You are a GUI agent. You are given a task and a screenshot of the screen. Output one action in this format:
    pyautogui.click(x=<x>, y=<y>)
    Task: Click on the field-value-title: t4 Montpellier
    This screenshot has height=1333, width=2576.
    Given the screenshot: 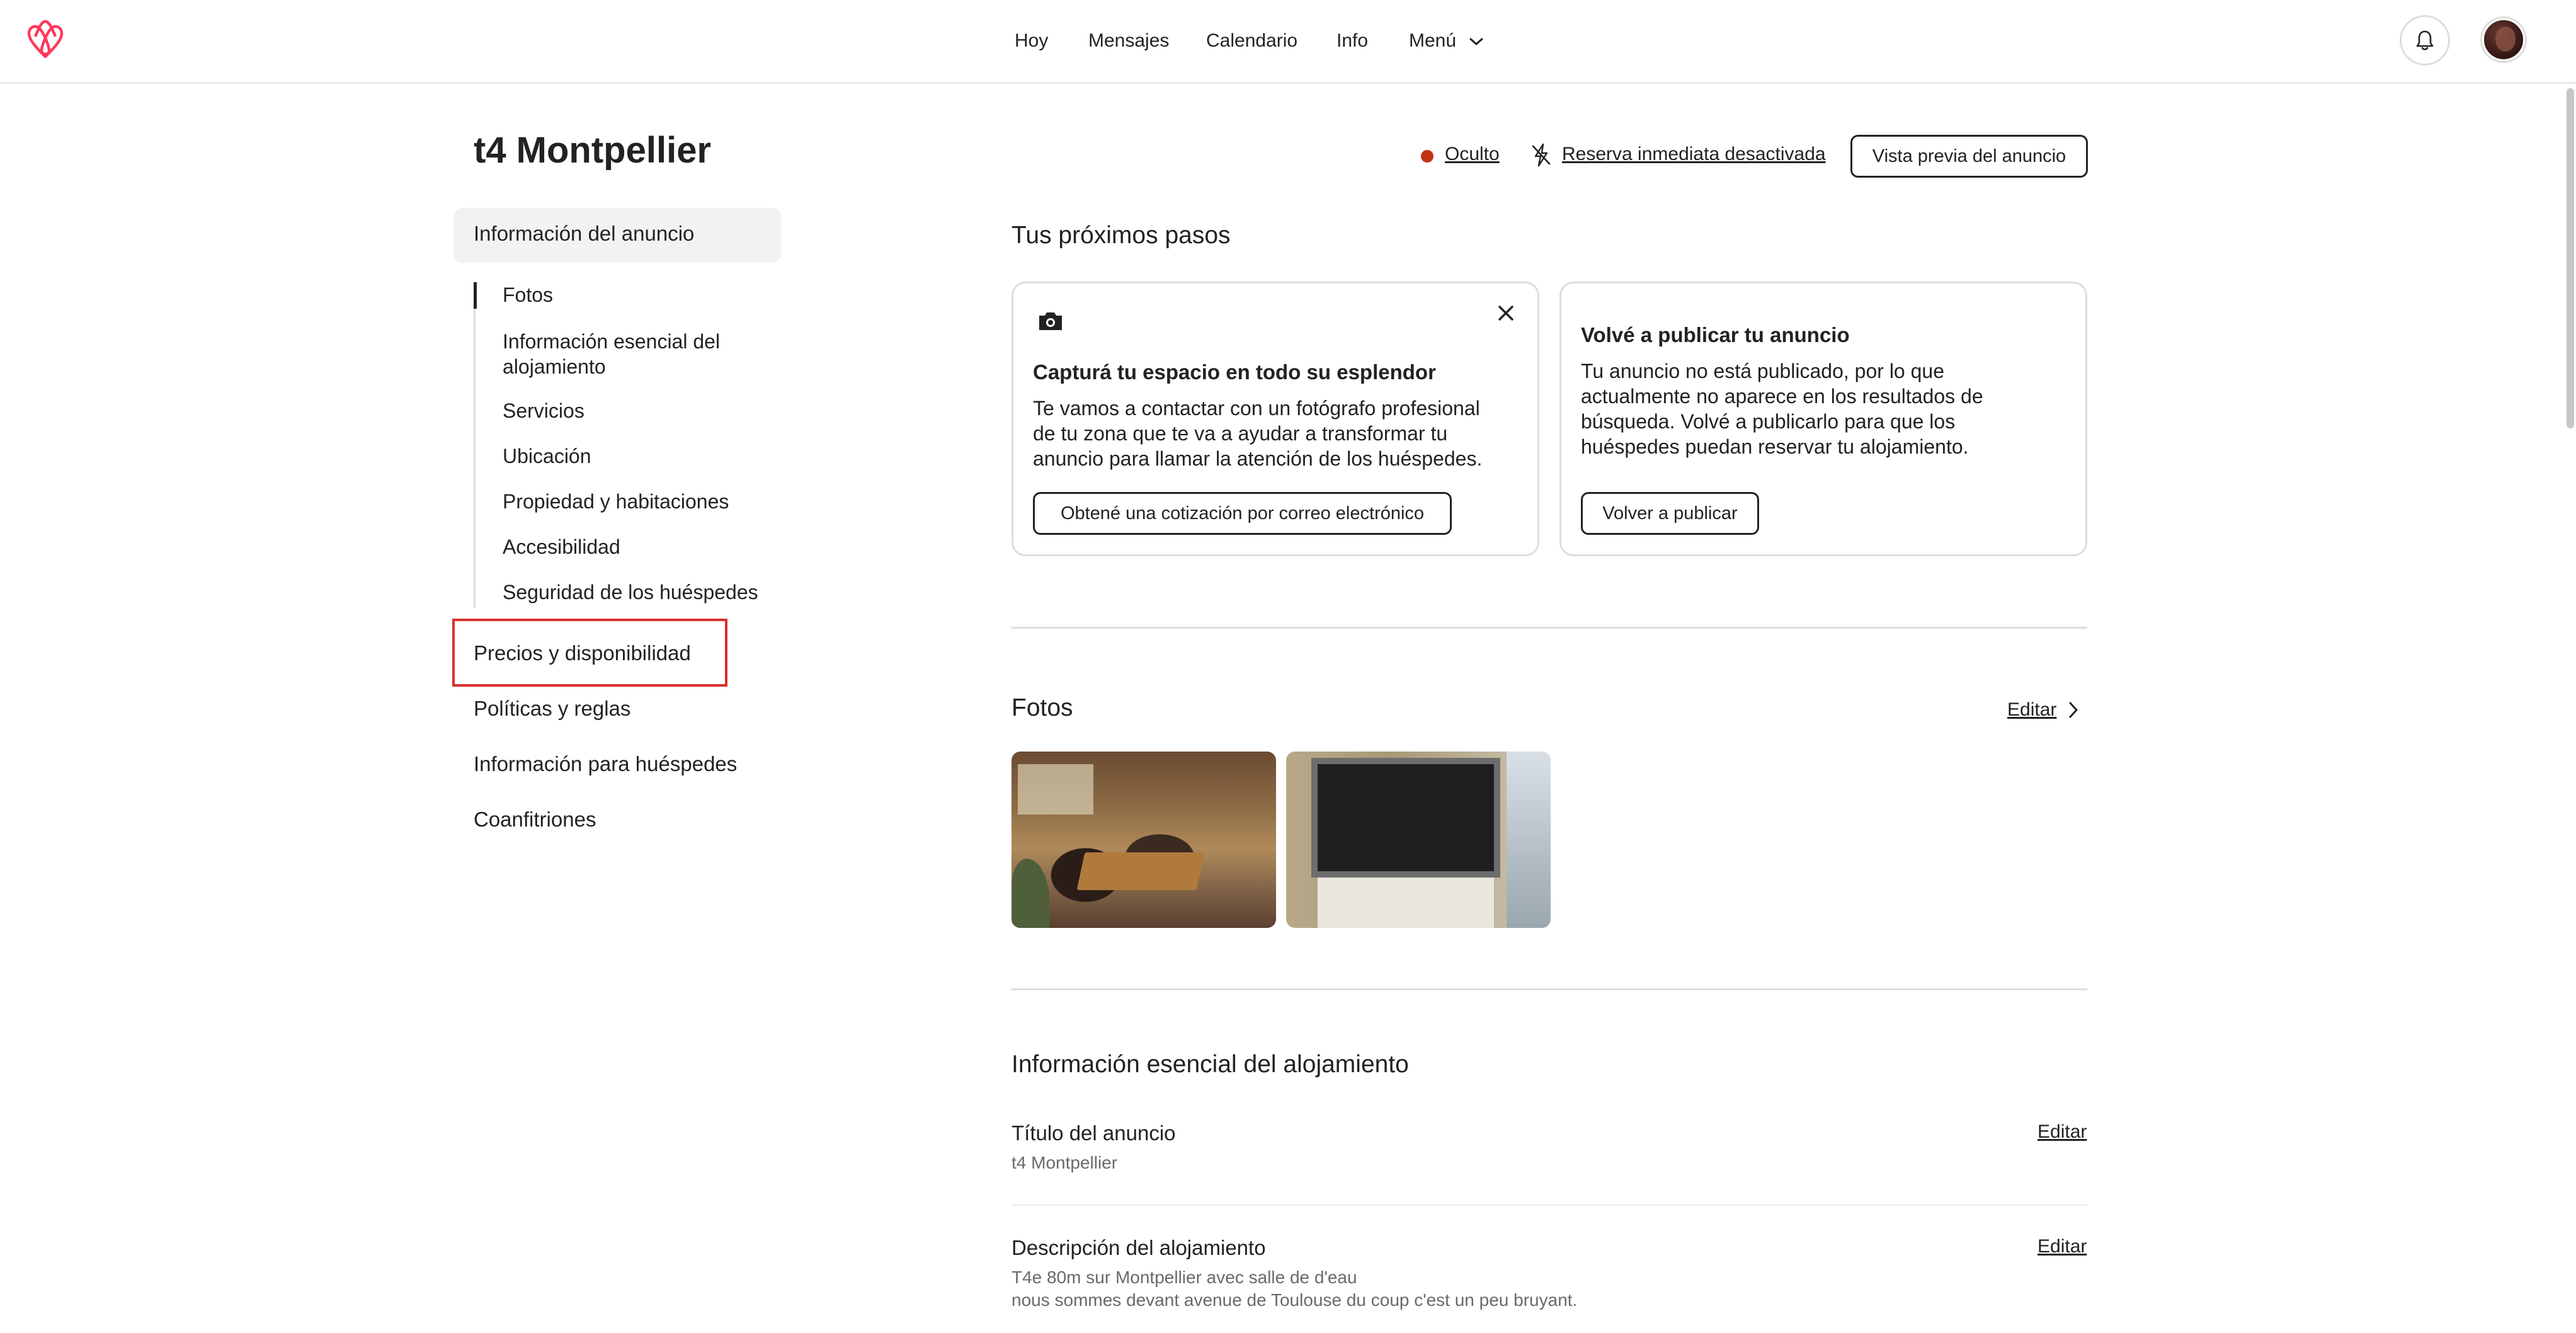 What is the action you would take?
    pyautogui.click(x=1064, y=1163)
    